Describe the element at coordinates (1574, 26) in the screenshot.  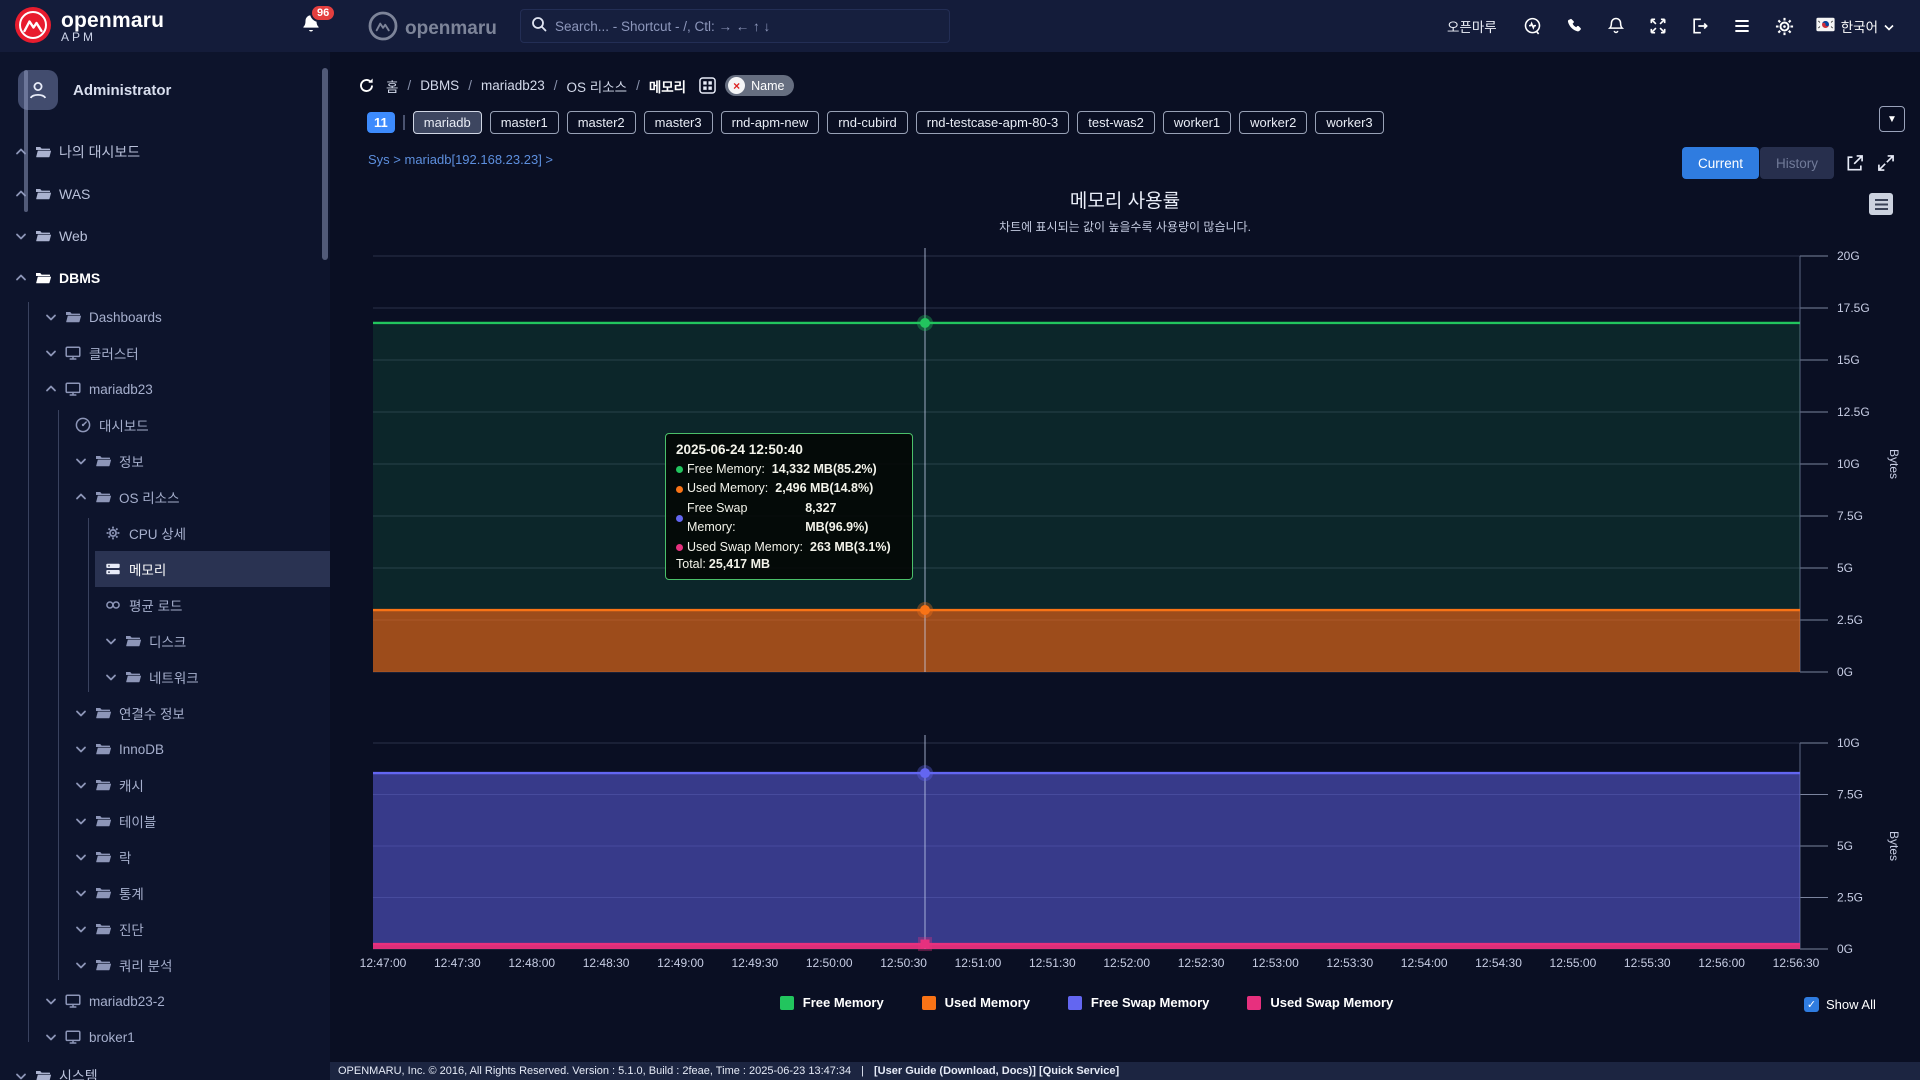
I see `phone-icon` at that location.